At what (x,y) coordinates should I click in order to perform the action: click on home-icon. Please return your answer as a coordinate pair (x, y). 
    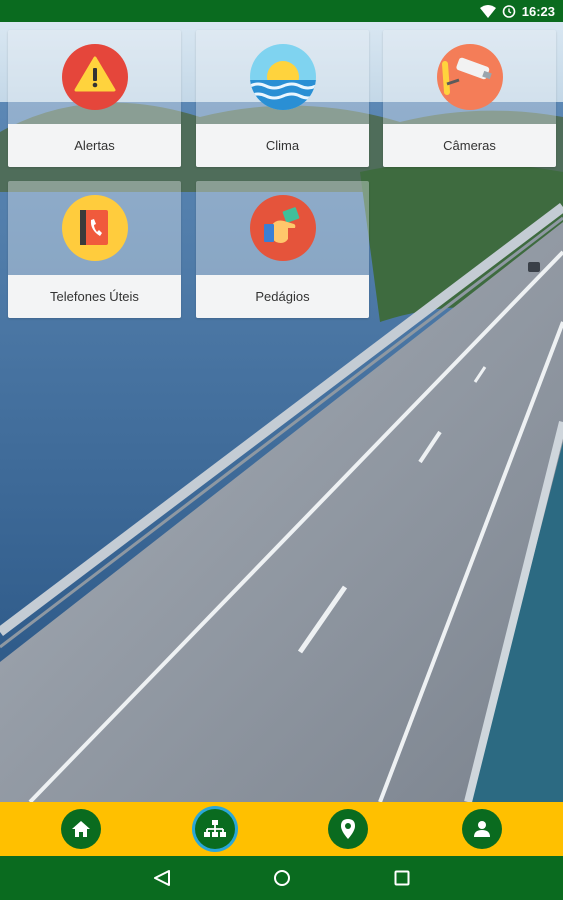
    Looking at the image, I should click on (80, 829).